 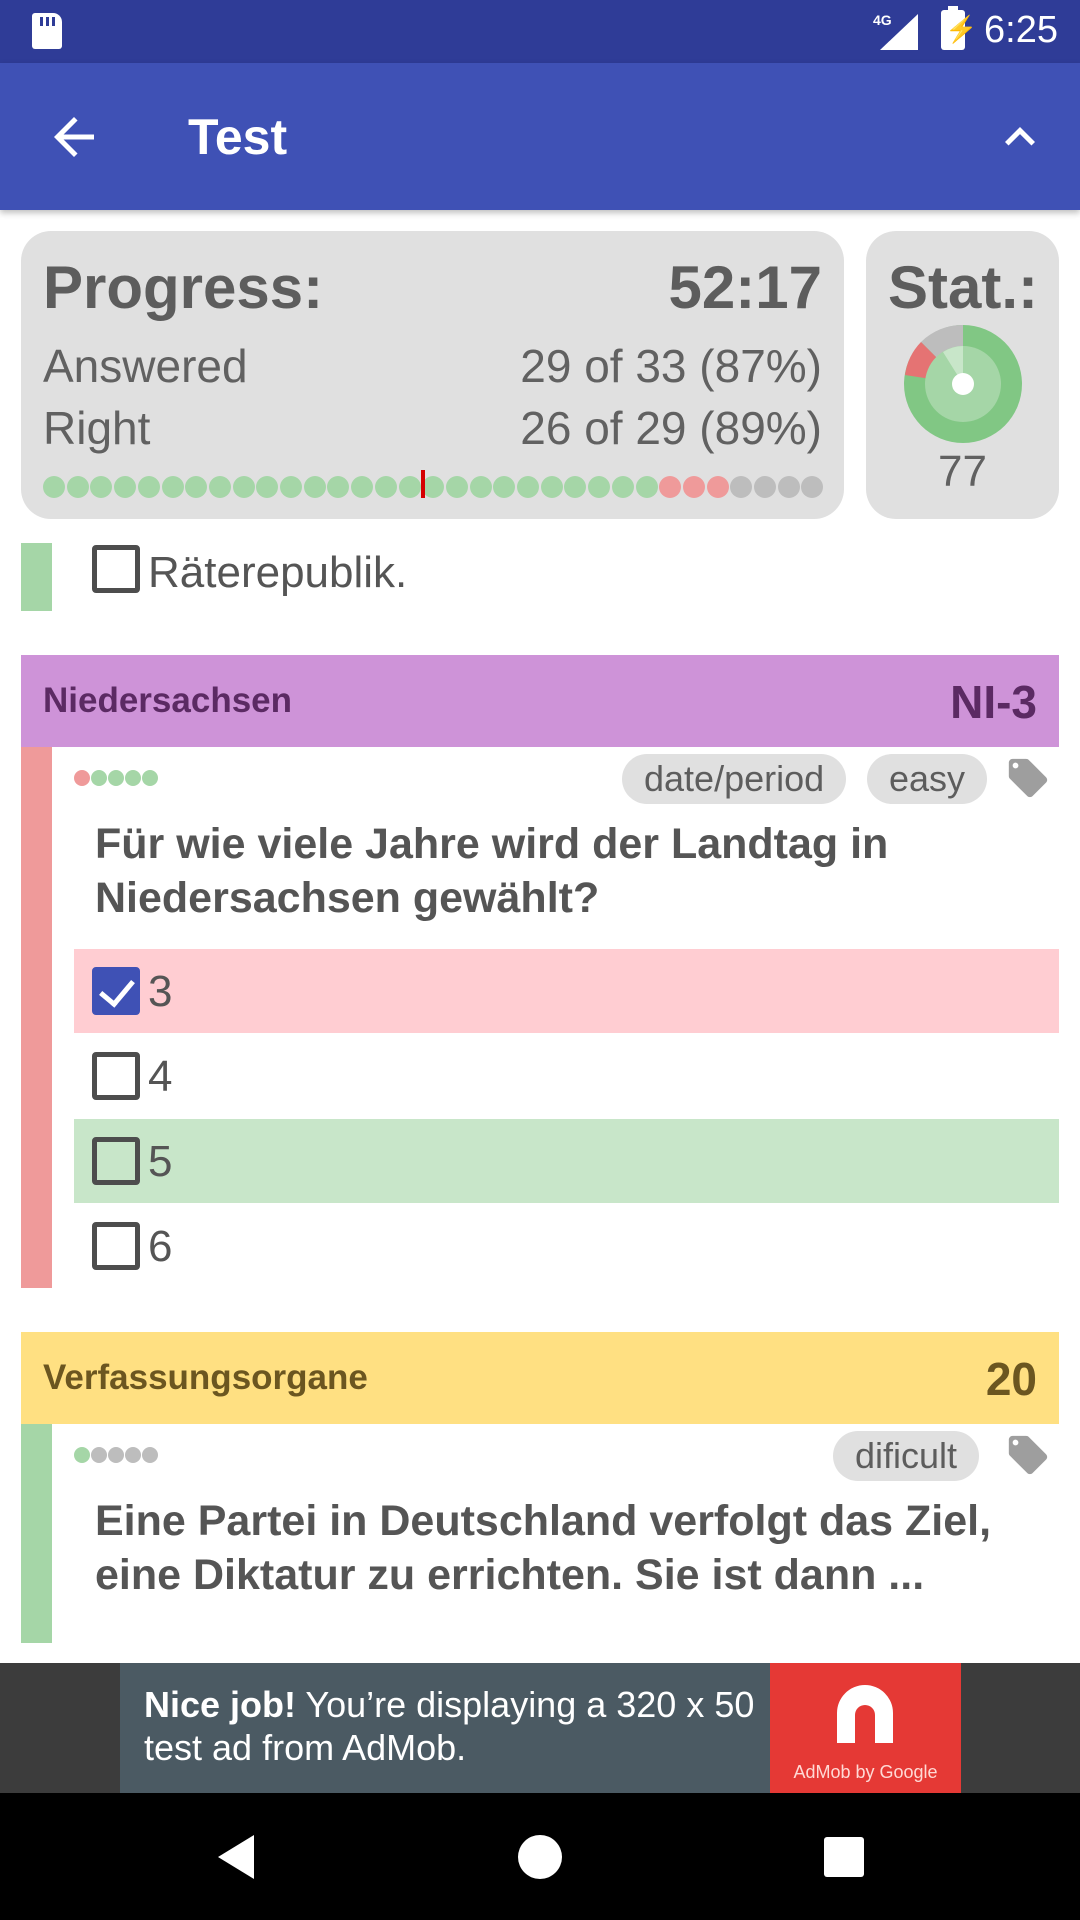 What do you see at coordinates (540, 31) in the screenshot?
I see `status-bar: 4G ⚡ 6:25` at bounding box center [540, 31].